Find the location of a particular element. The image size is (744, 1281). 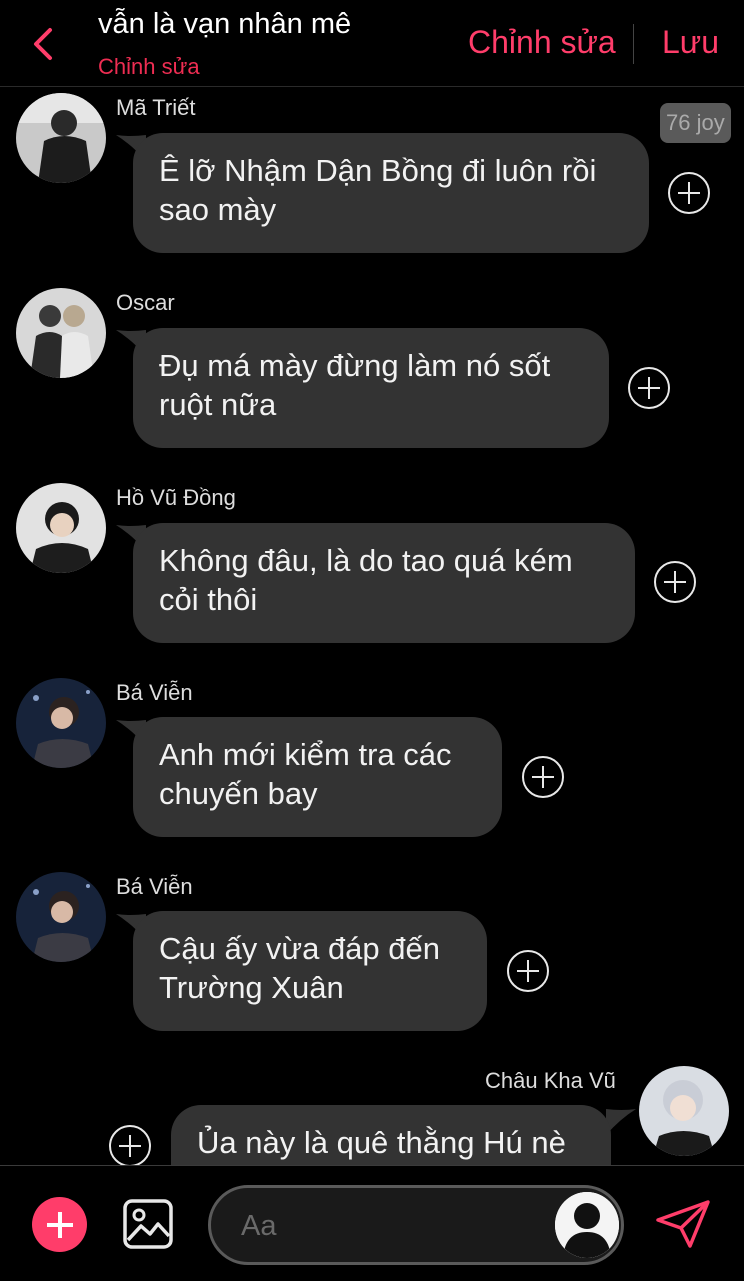

message-bubble: Anh mới kiểm tra các chuyến bay is located at coordinates (317, 777).